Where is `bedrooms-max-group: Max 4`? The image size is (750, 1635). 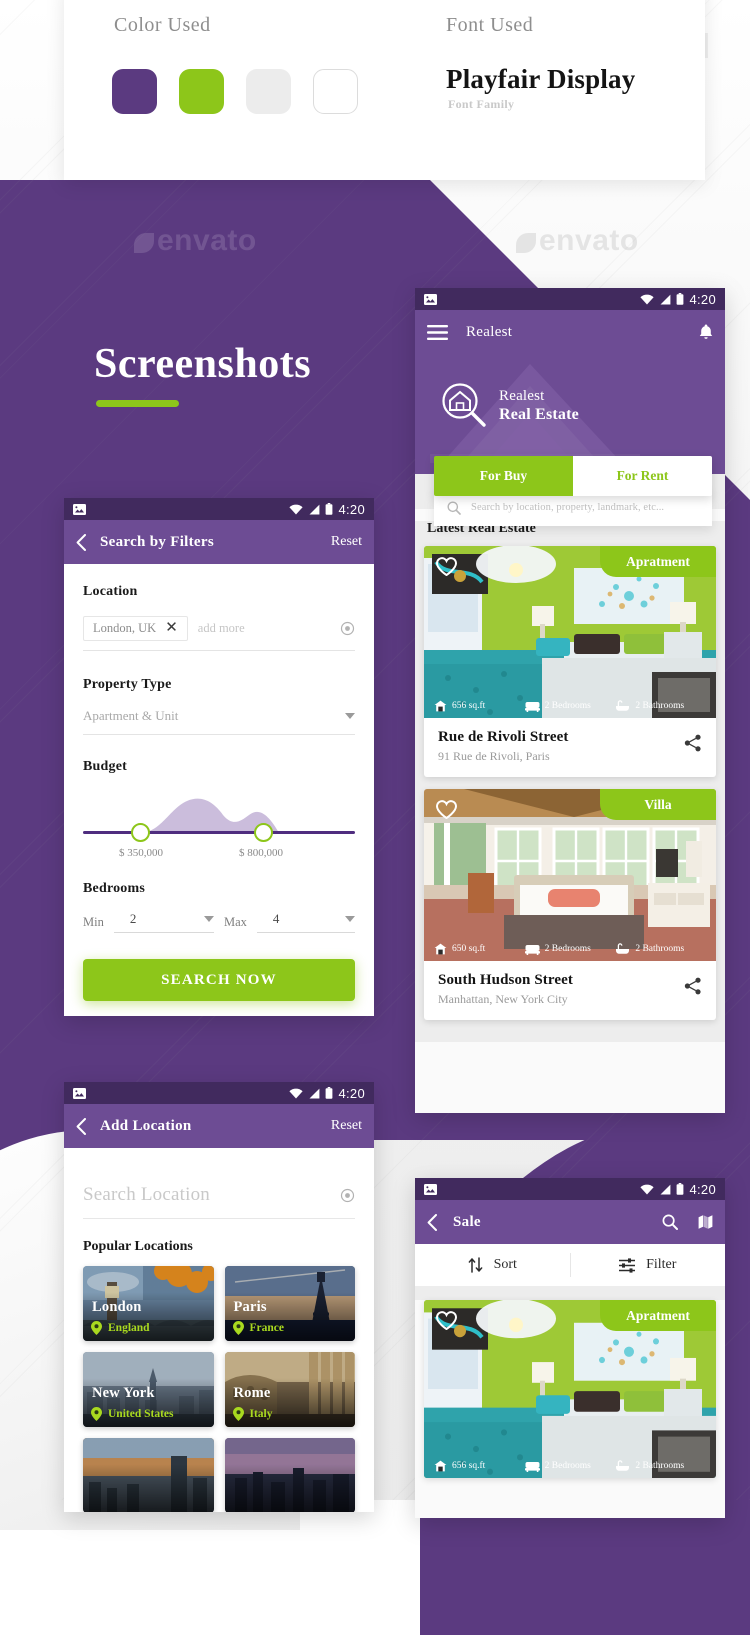 bedrooms-max-group: Max 4 is located at coordinates (289, 922).